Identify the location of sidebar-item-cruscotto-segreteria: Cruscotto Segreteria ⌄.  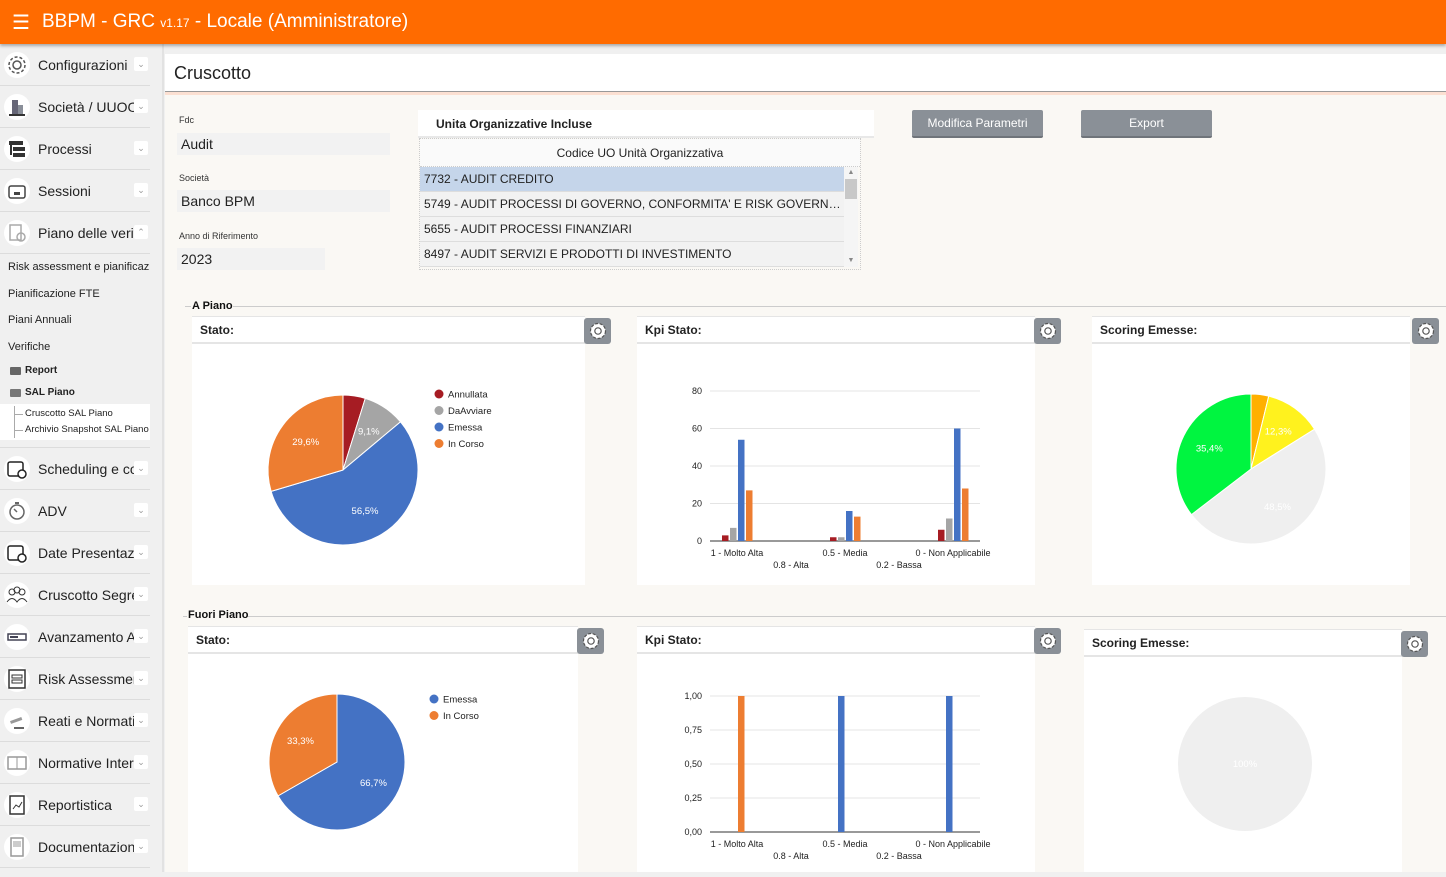
(75, 595).